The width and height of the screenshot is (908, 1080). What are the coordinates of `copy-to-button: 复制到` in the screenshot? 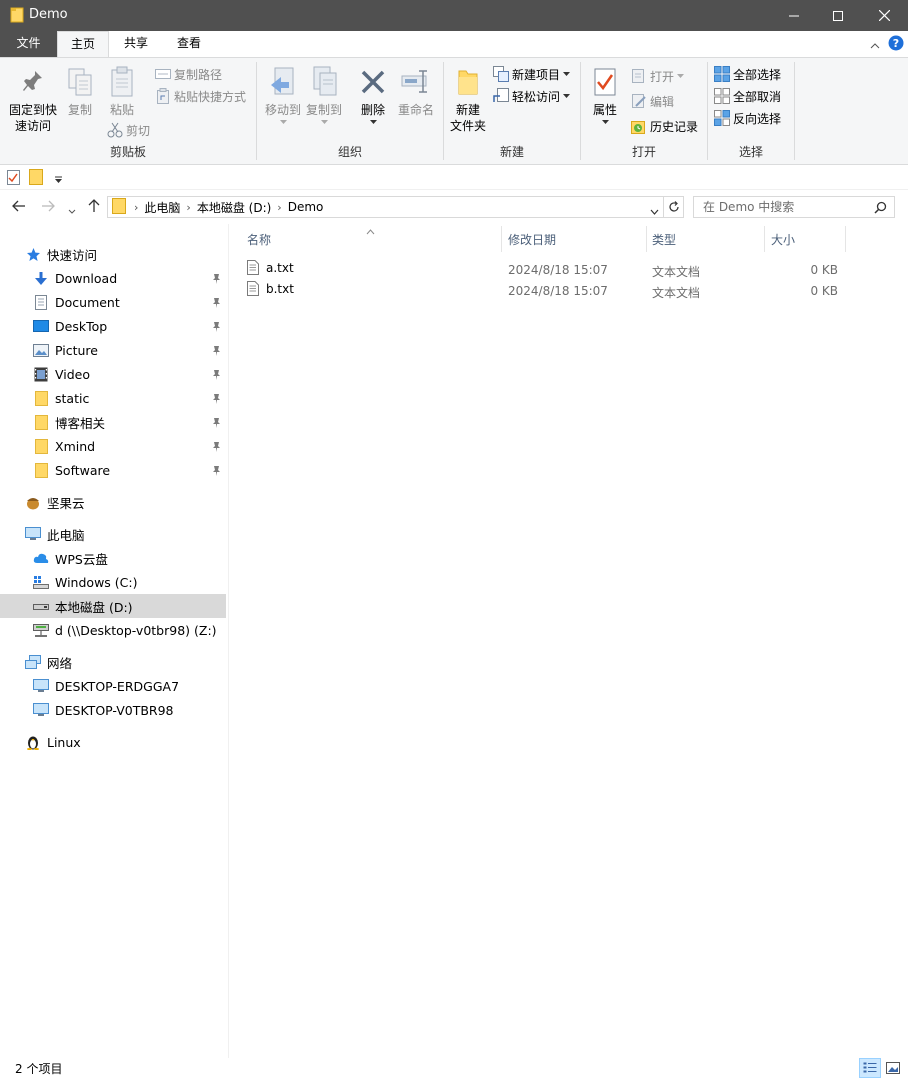 It's located at (324, 94).